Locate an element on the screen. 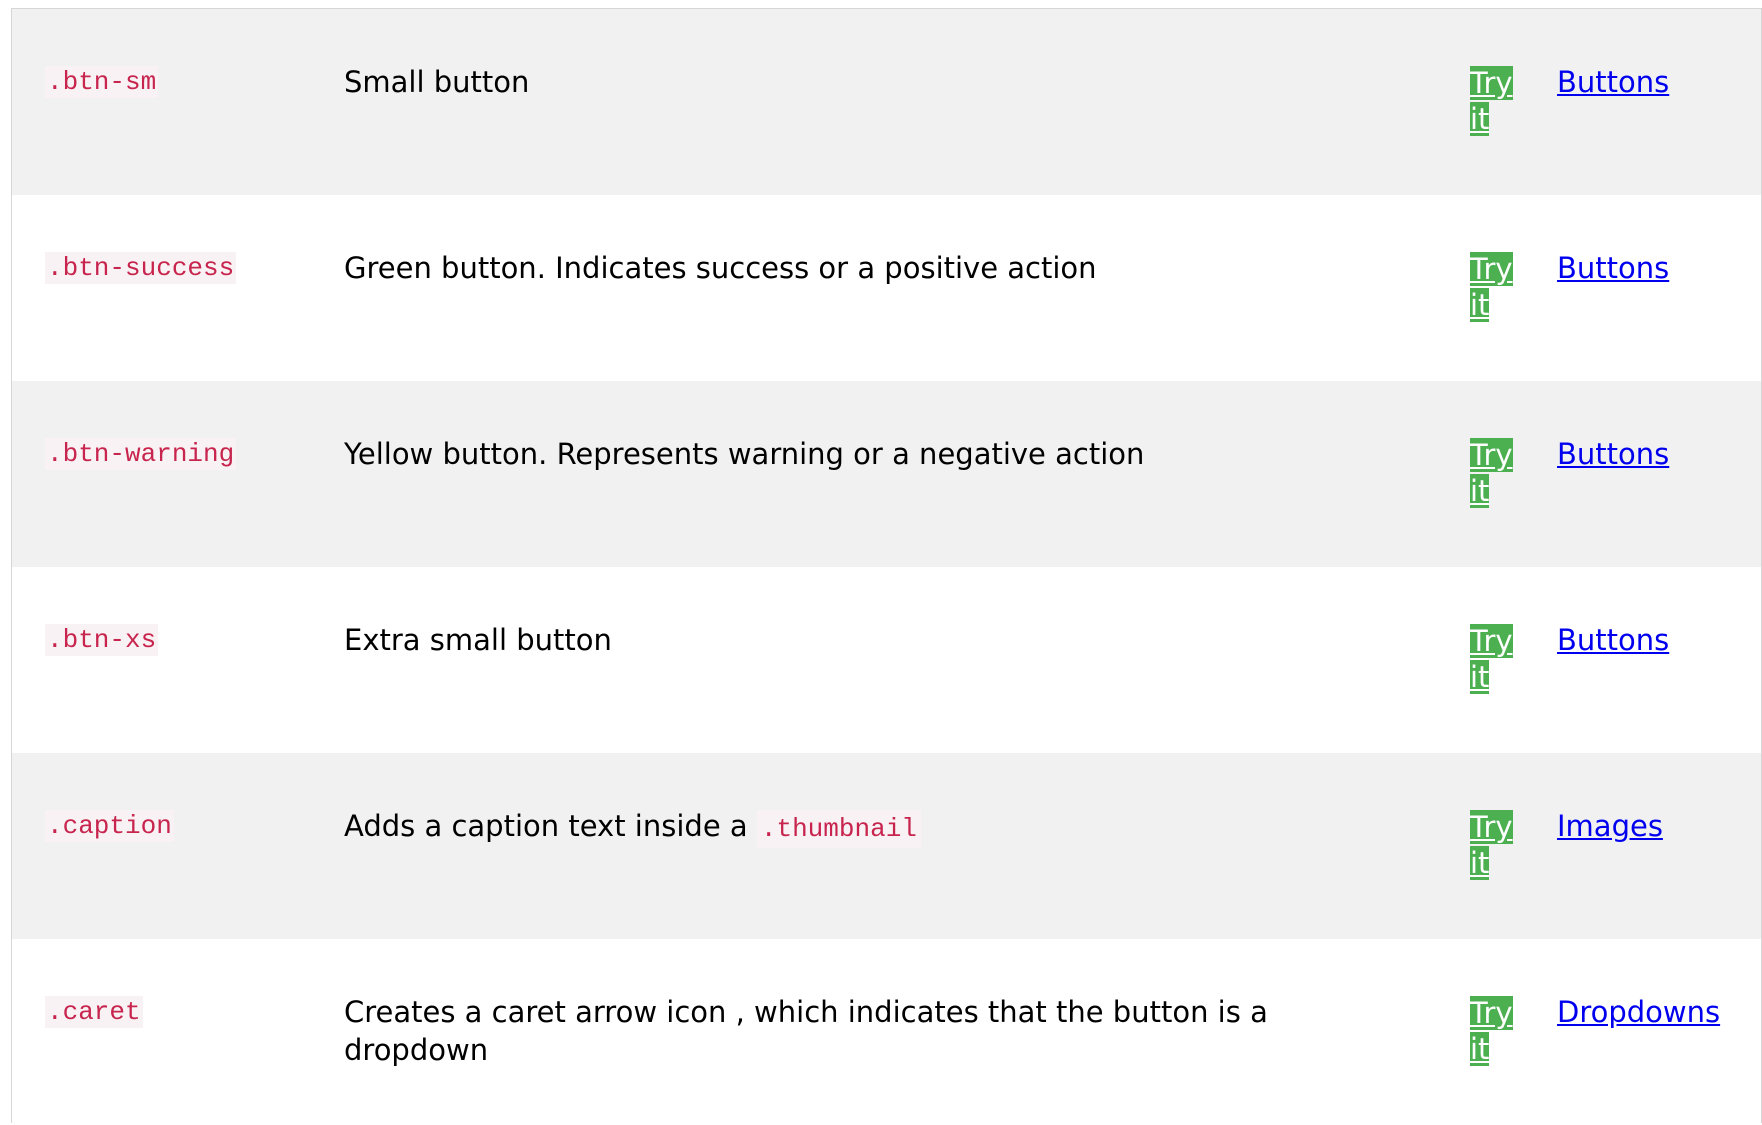 The height and width of the screenshot is (1125, 1762). class-name: .caption is located at coordinates (109, 826).